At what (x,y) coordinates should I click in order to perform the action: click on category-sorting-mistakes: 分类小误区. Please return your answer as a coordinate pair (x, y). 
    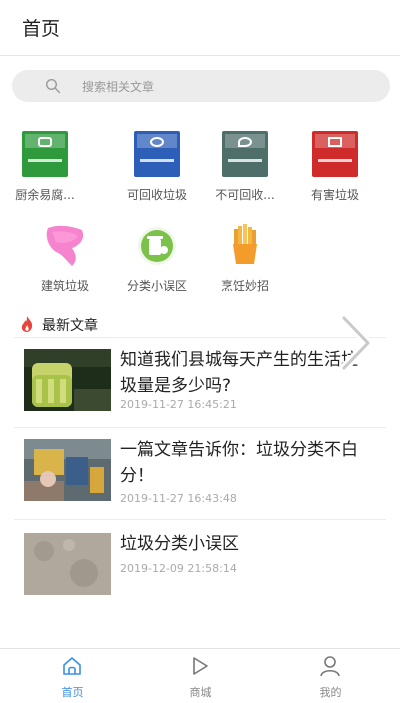
    Looking at the image, I should click on (157, 258).